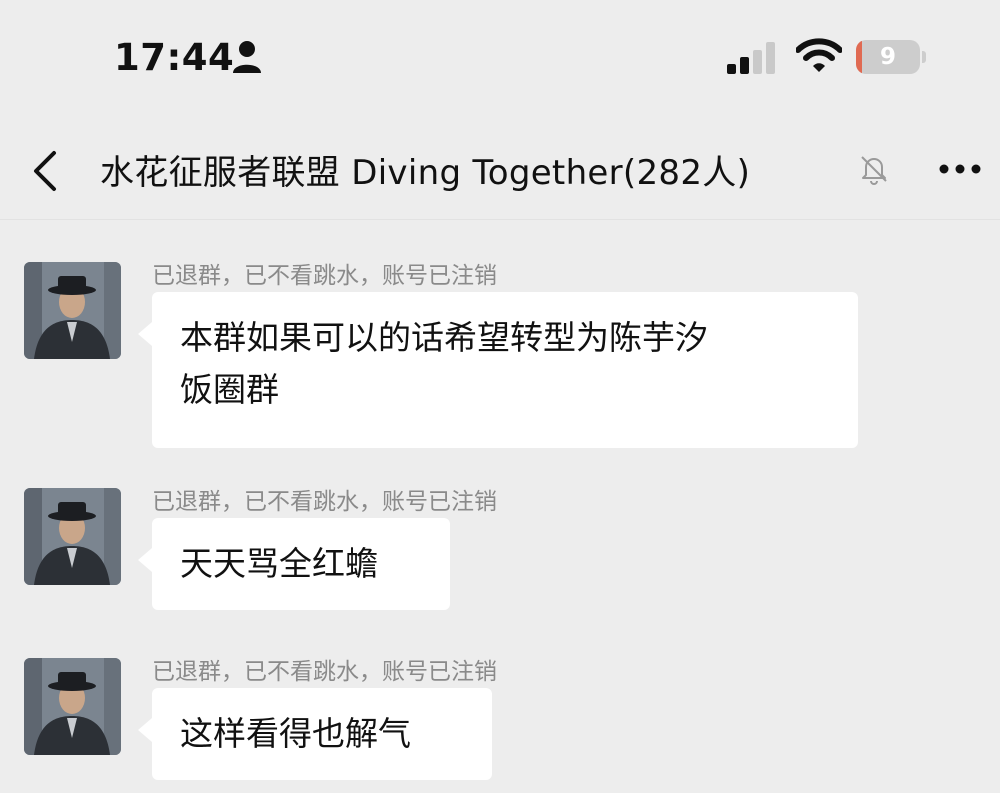 This screenshot has height=793, width=1000. What do you see at coordinates (229, 389) in the screenshot?
I see `message-line: 饭圈群` at bounding box center [229, 389].